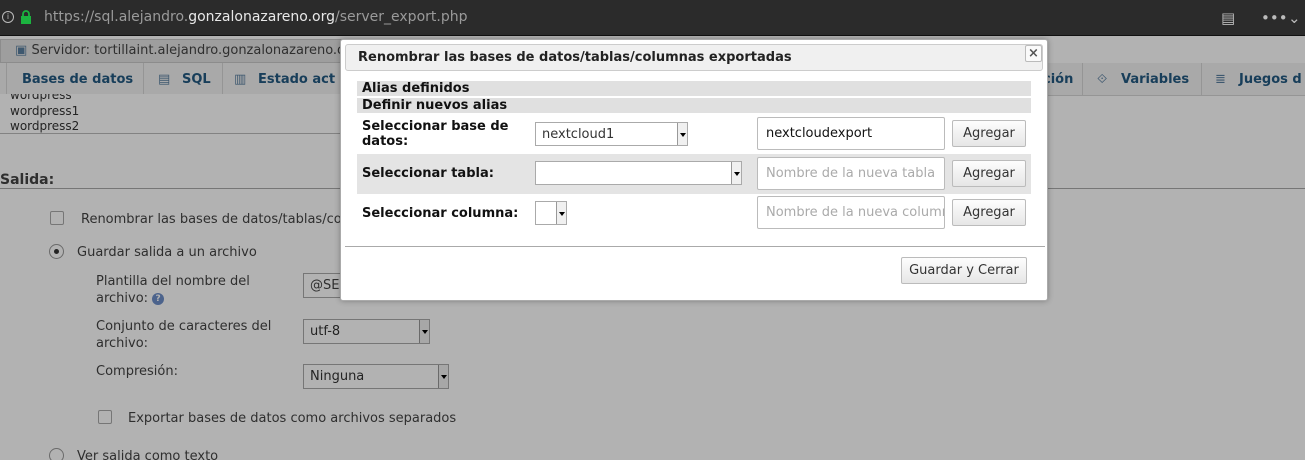 This screenshot has width=1305, height=460. What do you see at coordinates (694, 88) in the screenshot?
I see `defined-aliases-heading: Alias definidos` at bounding box center [694, 88].